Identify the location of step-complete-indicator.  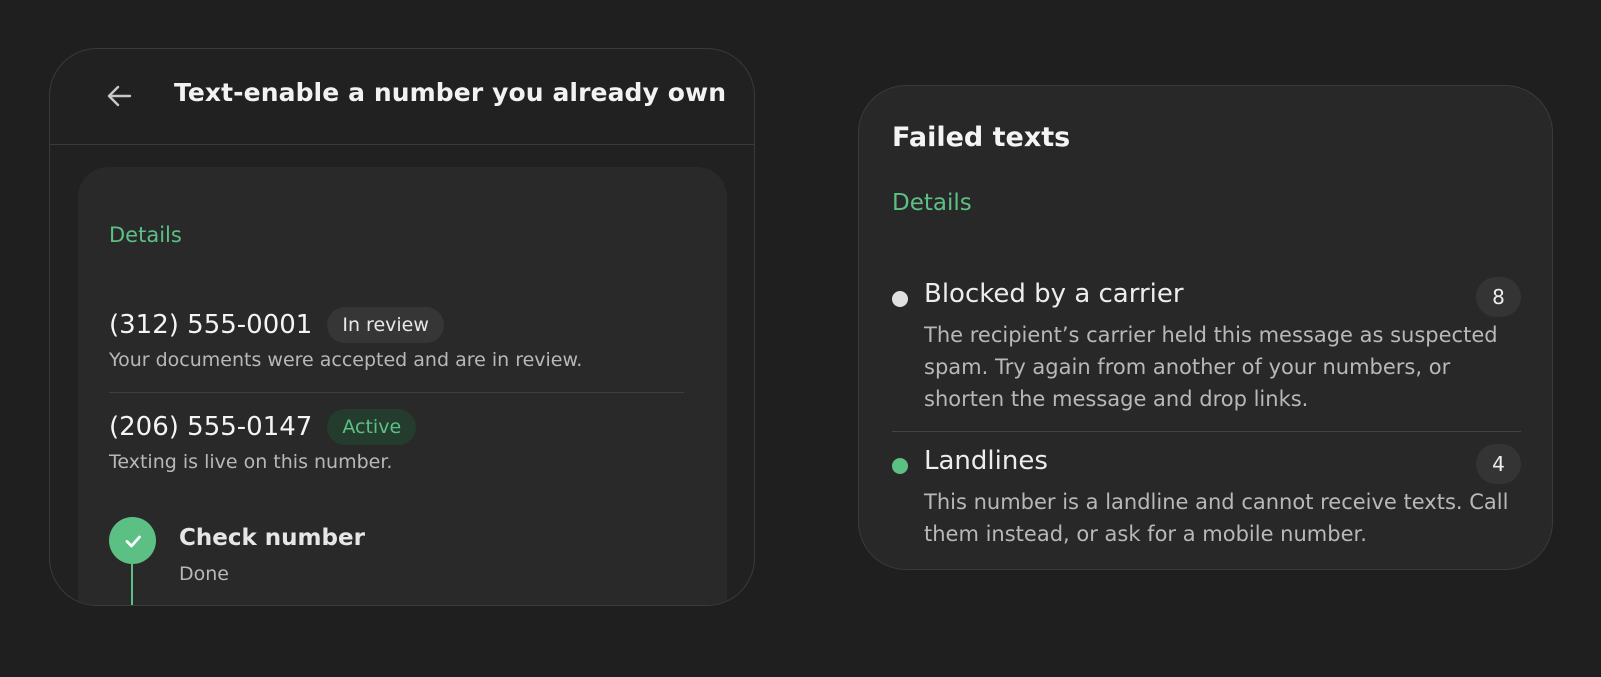
(132, 540).